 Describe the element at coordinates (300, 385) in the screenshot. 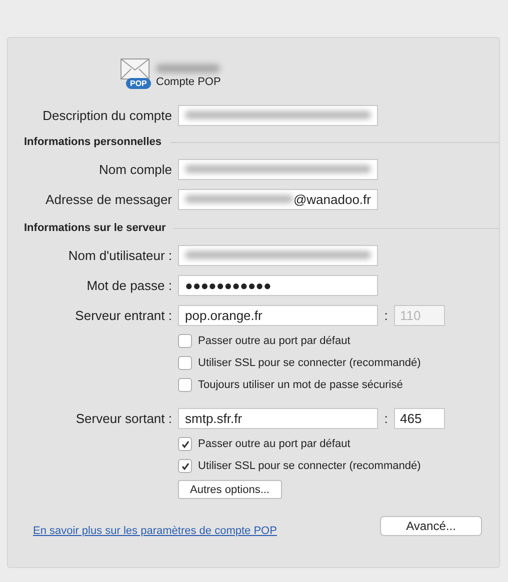

I see `option-label: Toujours utiliser un mot de passe sécurisé` at that location.